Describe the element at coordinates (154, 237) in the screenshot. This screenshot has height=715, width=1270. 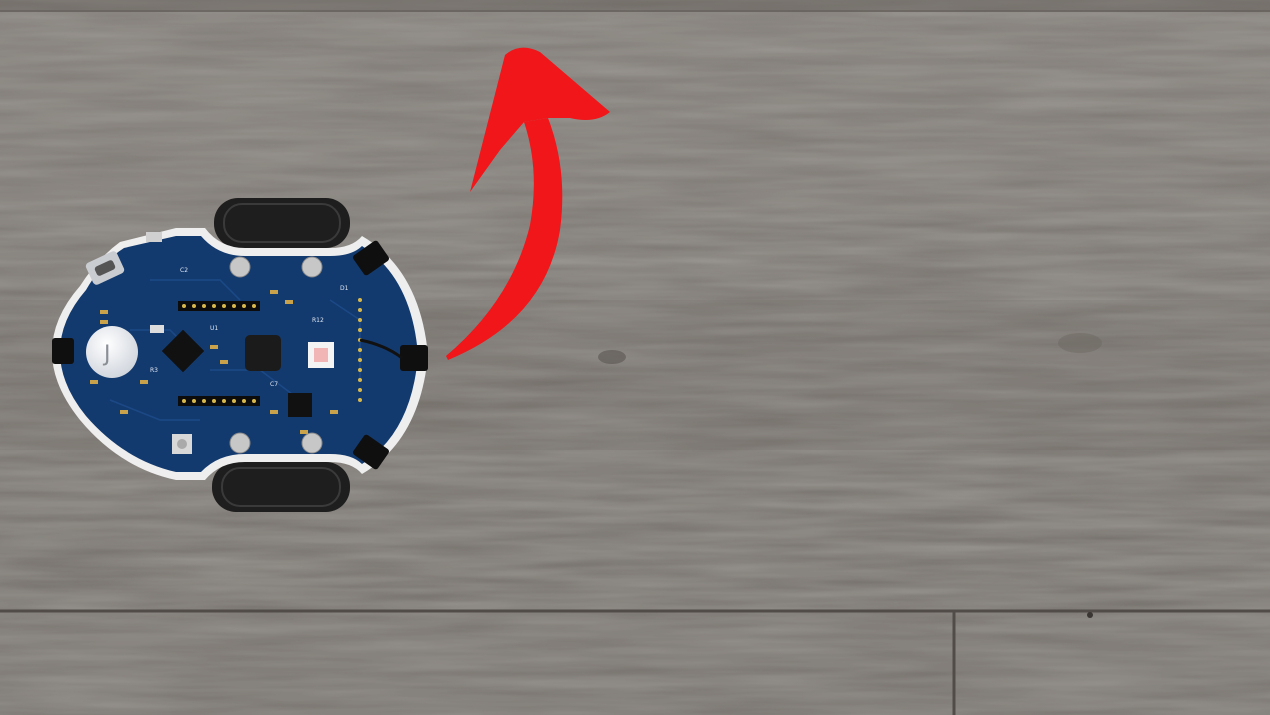
I see `power-switch` at that location.